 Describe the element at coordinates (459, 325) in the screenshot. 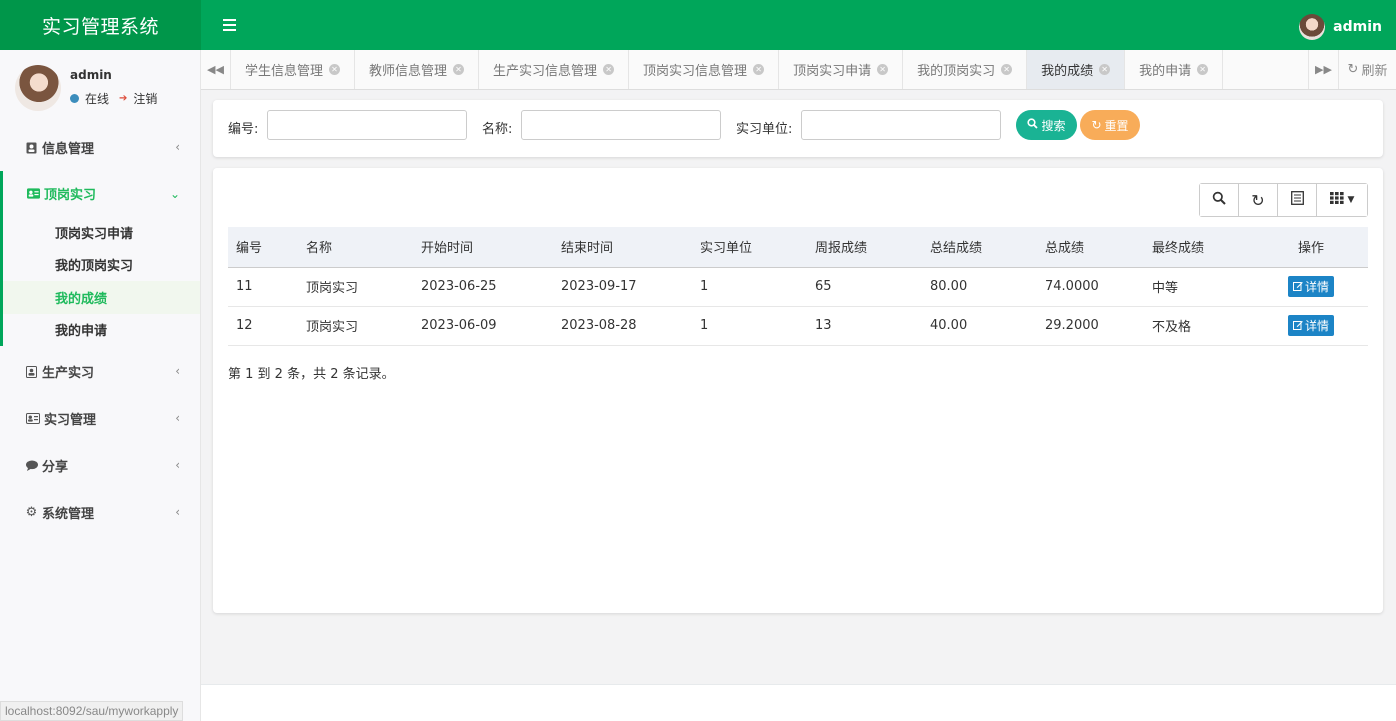

I see `table-cell: 2023-06-09` at that location.